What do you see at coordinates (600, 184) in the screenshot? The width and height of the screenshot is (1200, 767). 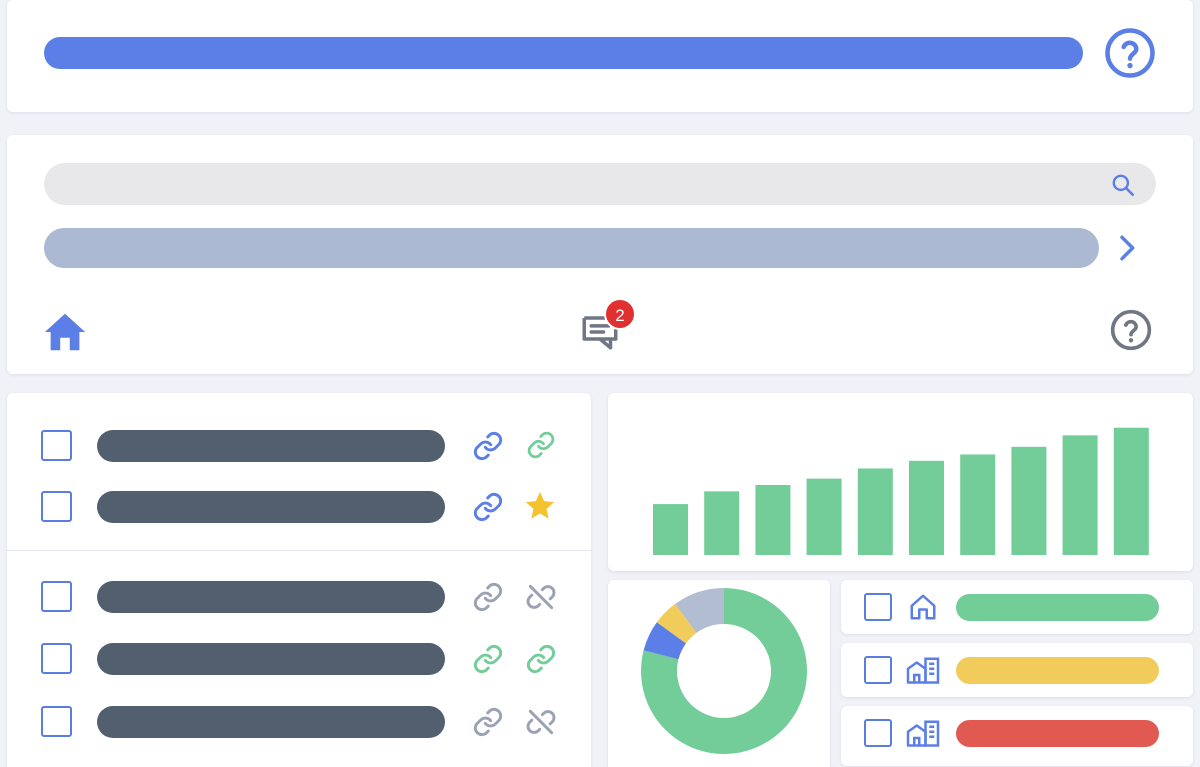 I see `search-input` at bounding box center [600, 184].